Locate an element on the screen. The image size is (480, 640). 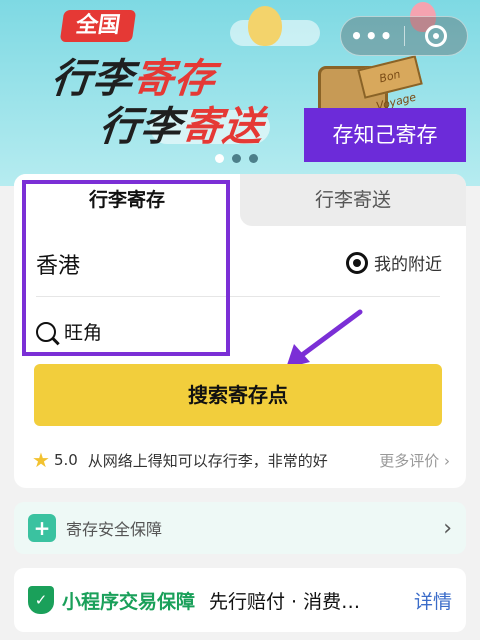
district-value: 旺角 is located at coordinates (83, 333).